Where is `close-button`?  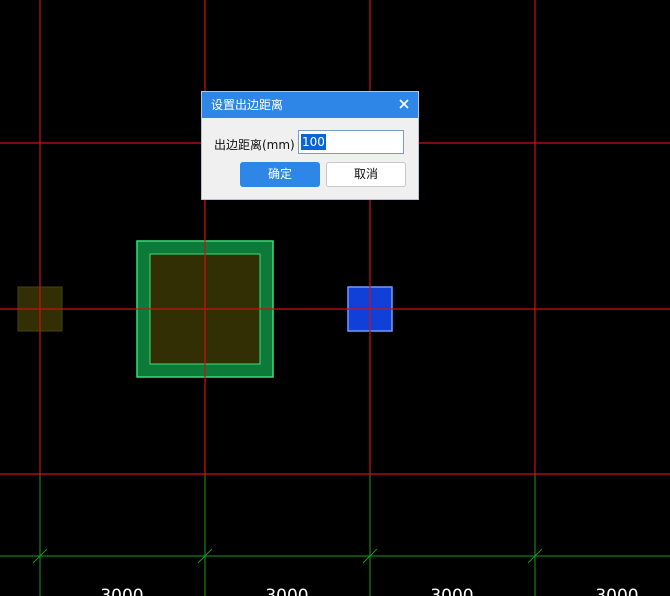
close-button is located at coordinates (404, 104).